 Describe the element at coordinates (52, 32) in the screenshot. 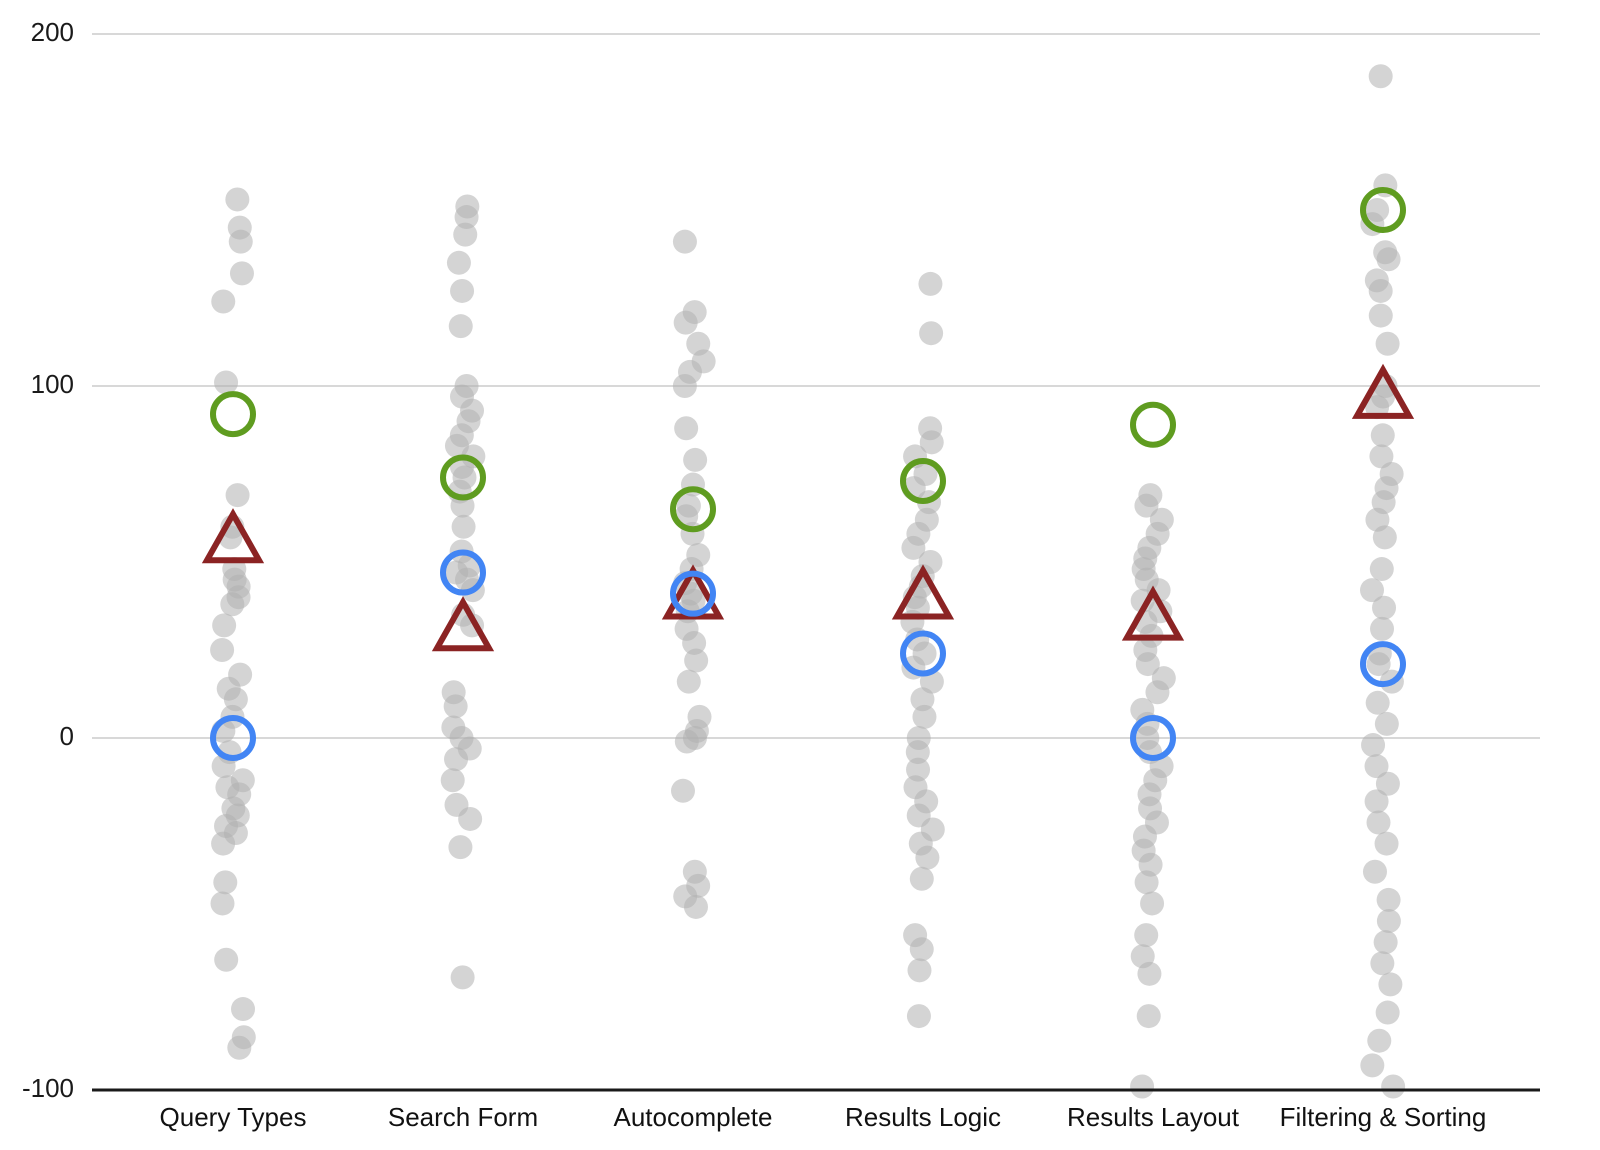

I see `y-tick-label-200: 200` at that location.